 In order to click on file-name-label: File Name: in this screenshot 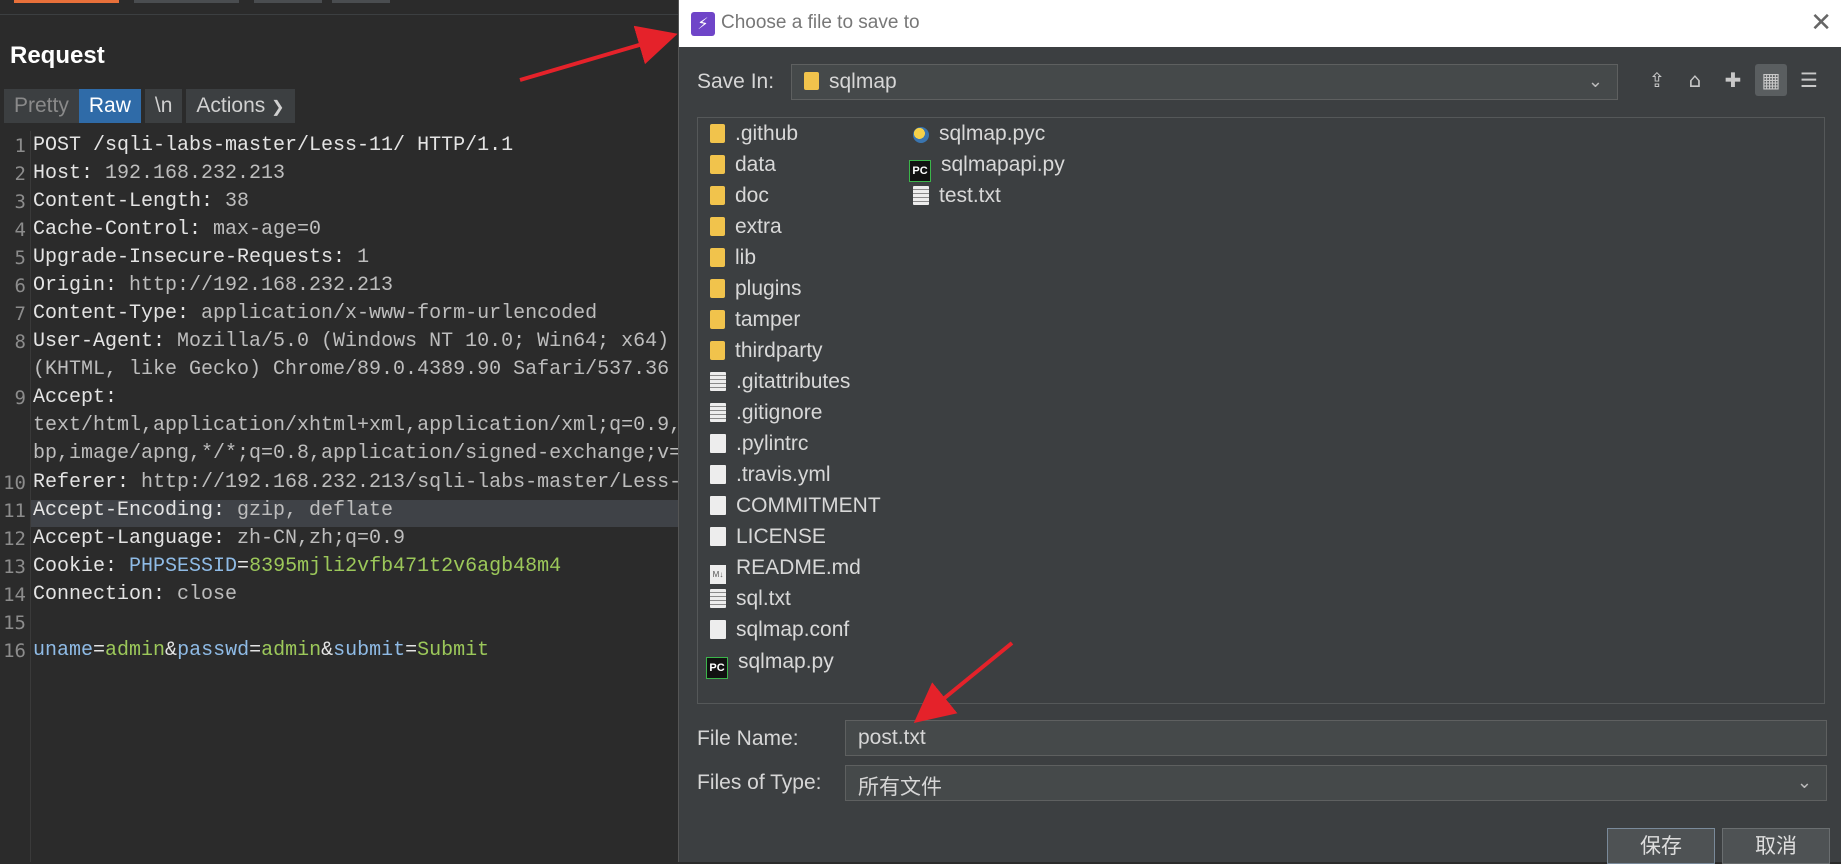, I will do `click(748, 738)`.